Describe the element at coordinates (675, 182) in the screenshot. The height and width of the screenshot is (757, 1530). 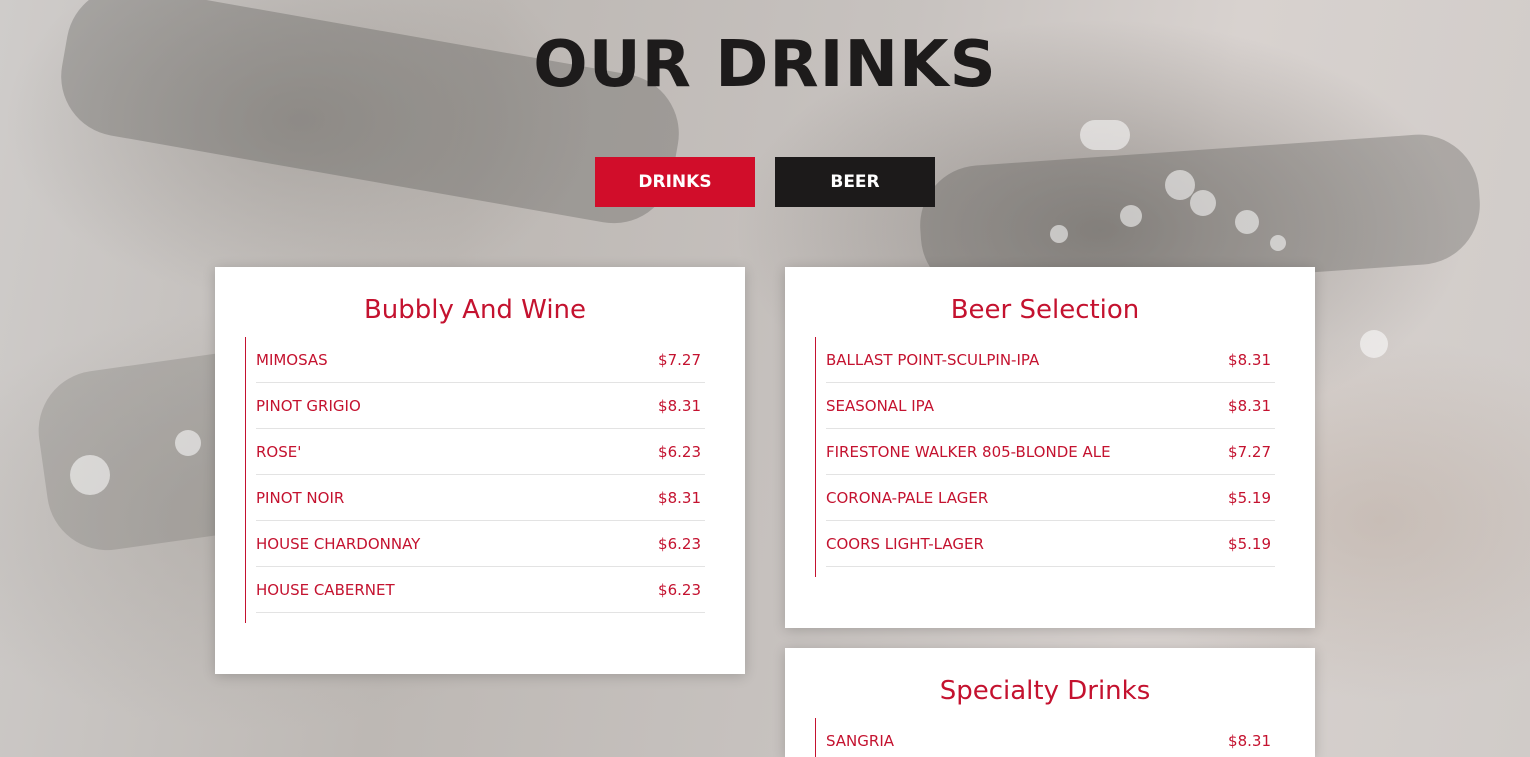
I see `tab-drinks: DRINKS` at that location.